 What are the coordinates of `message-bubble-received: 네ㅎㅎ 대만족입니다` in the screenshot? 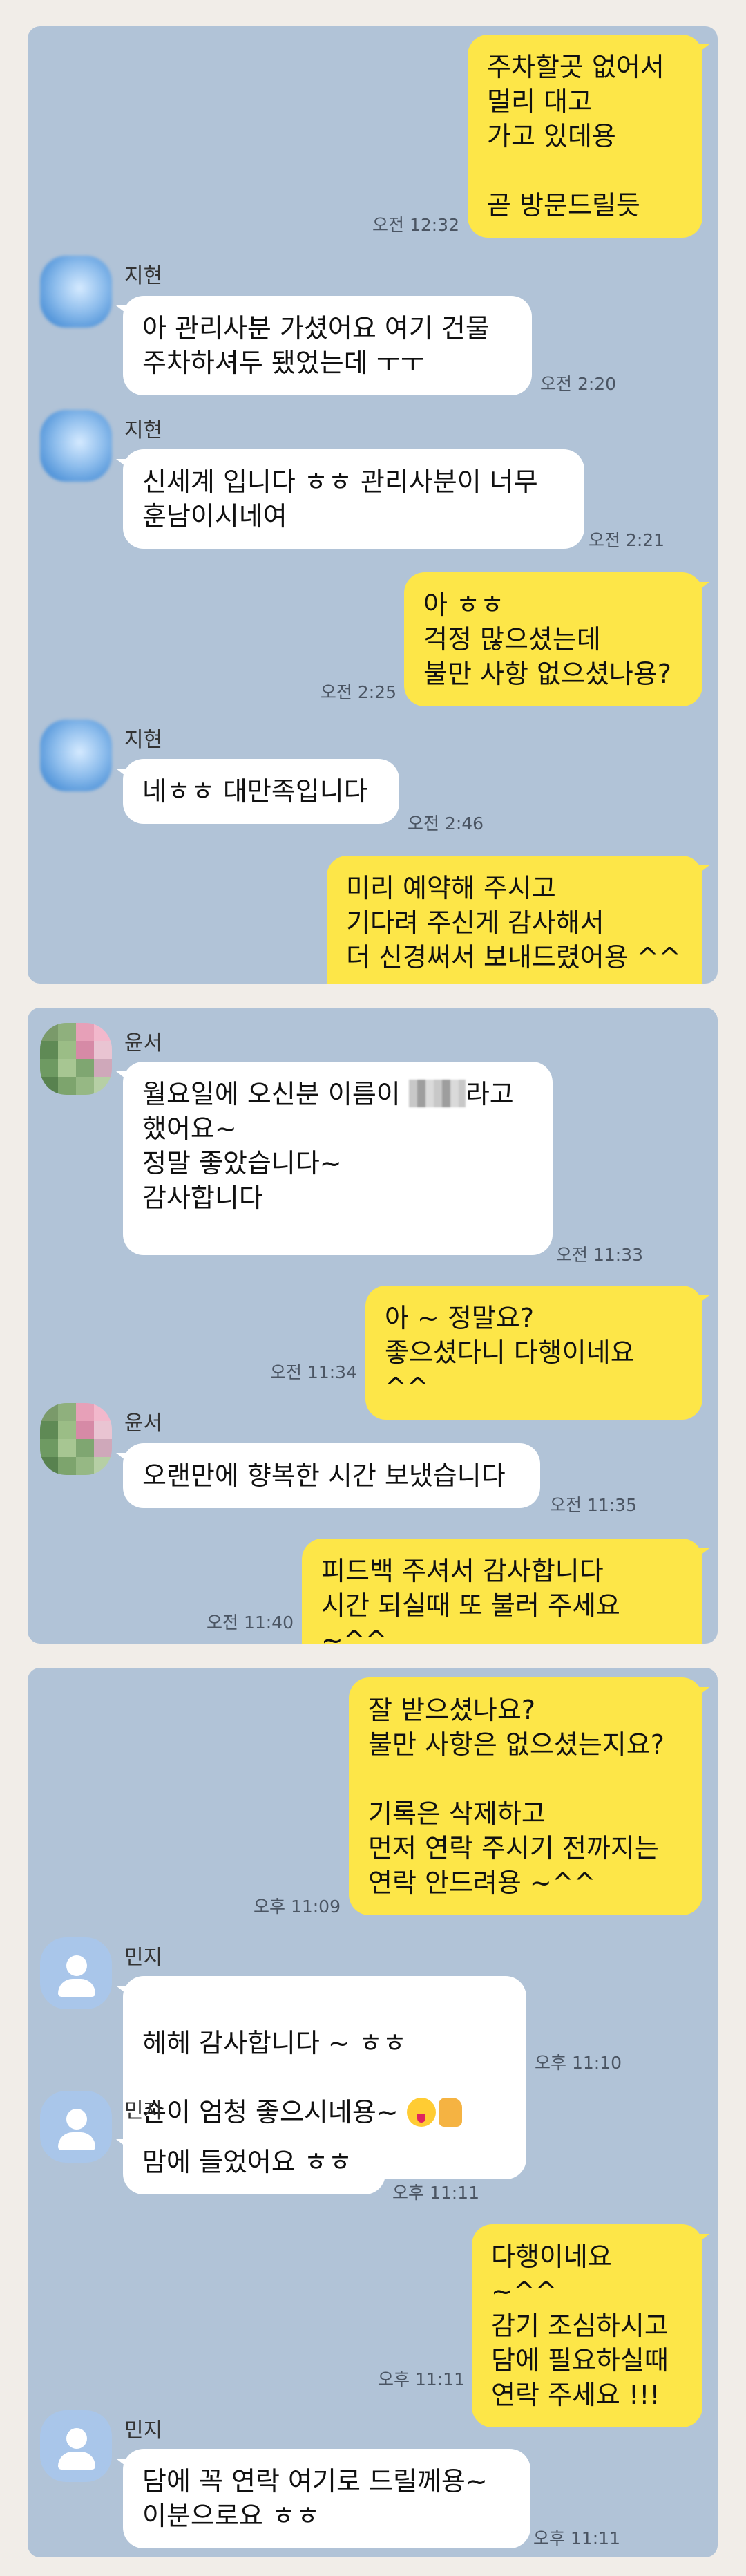 It's located at (258, 791).